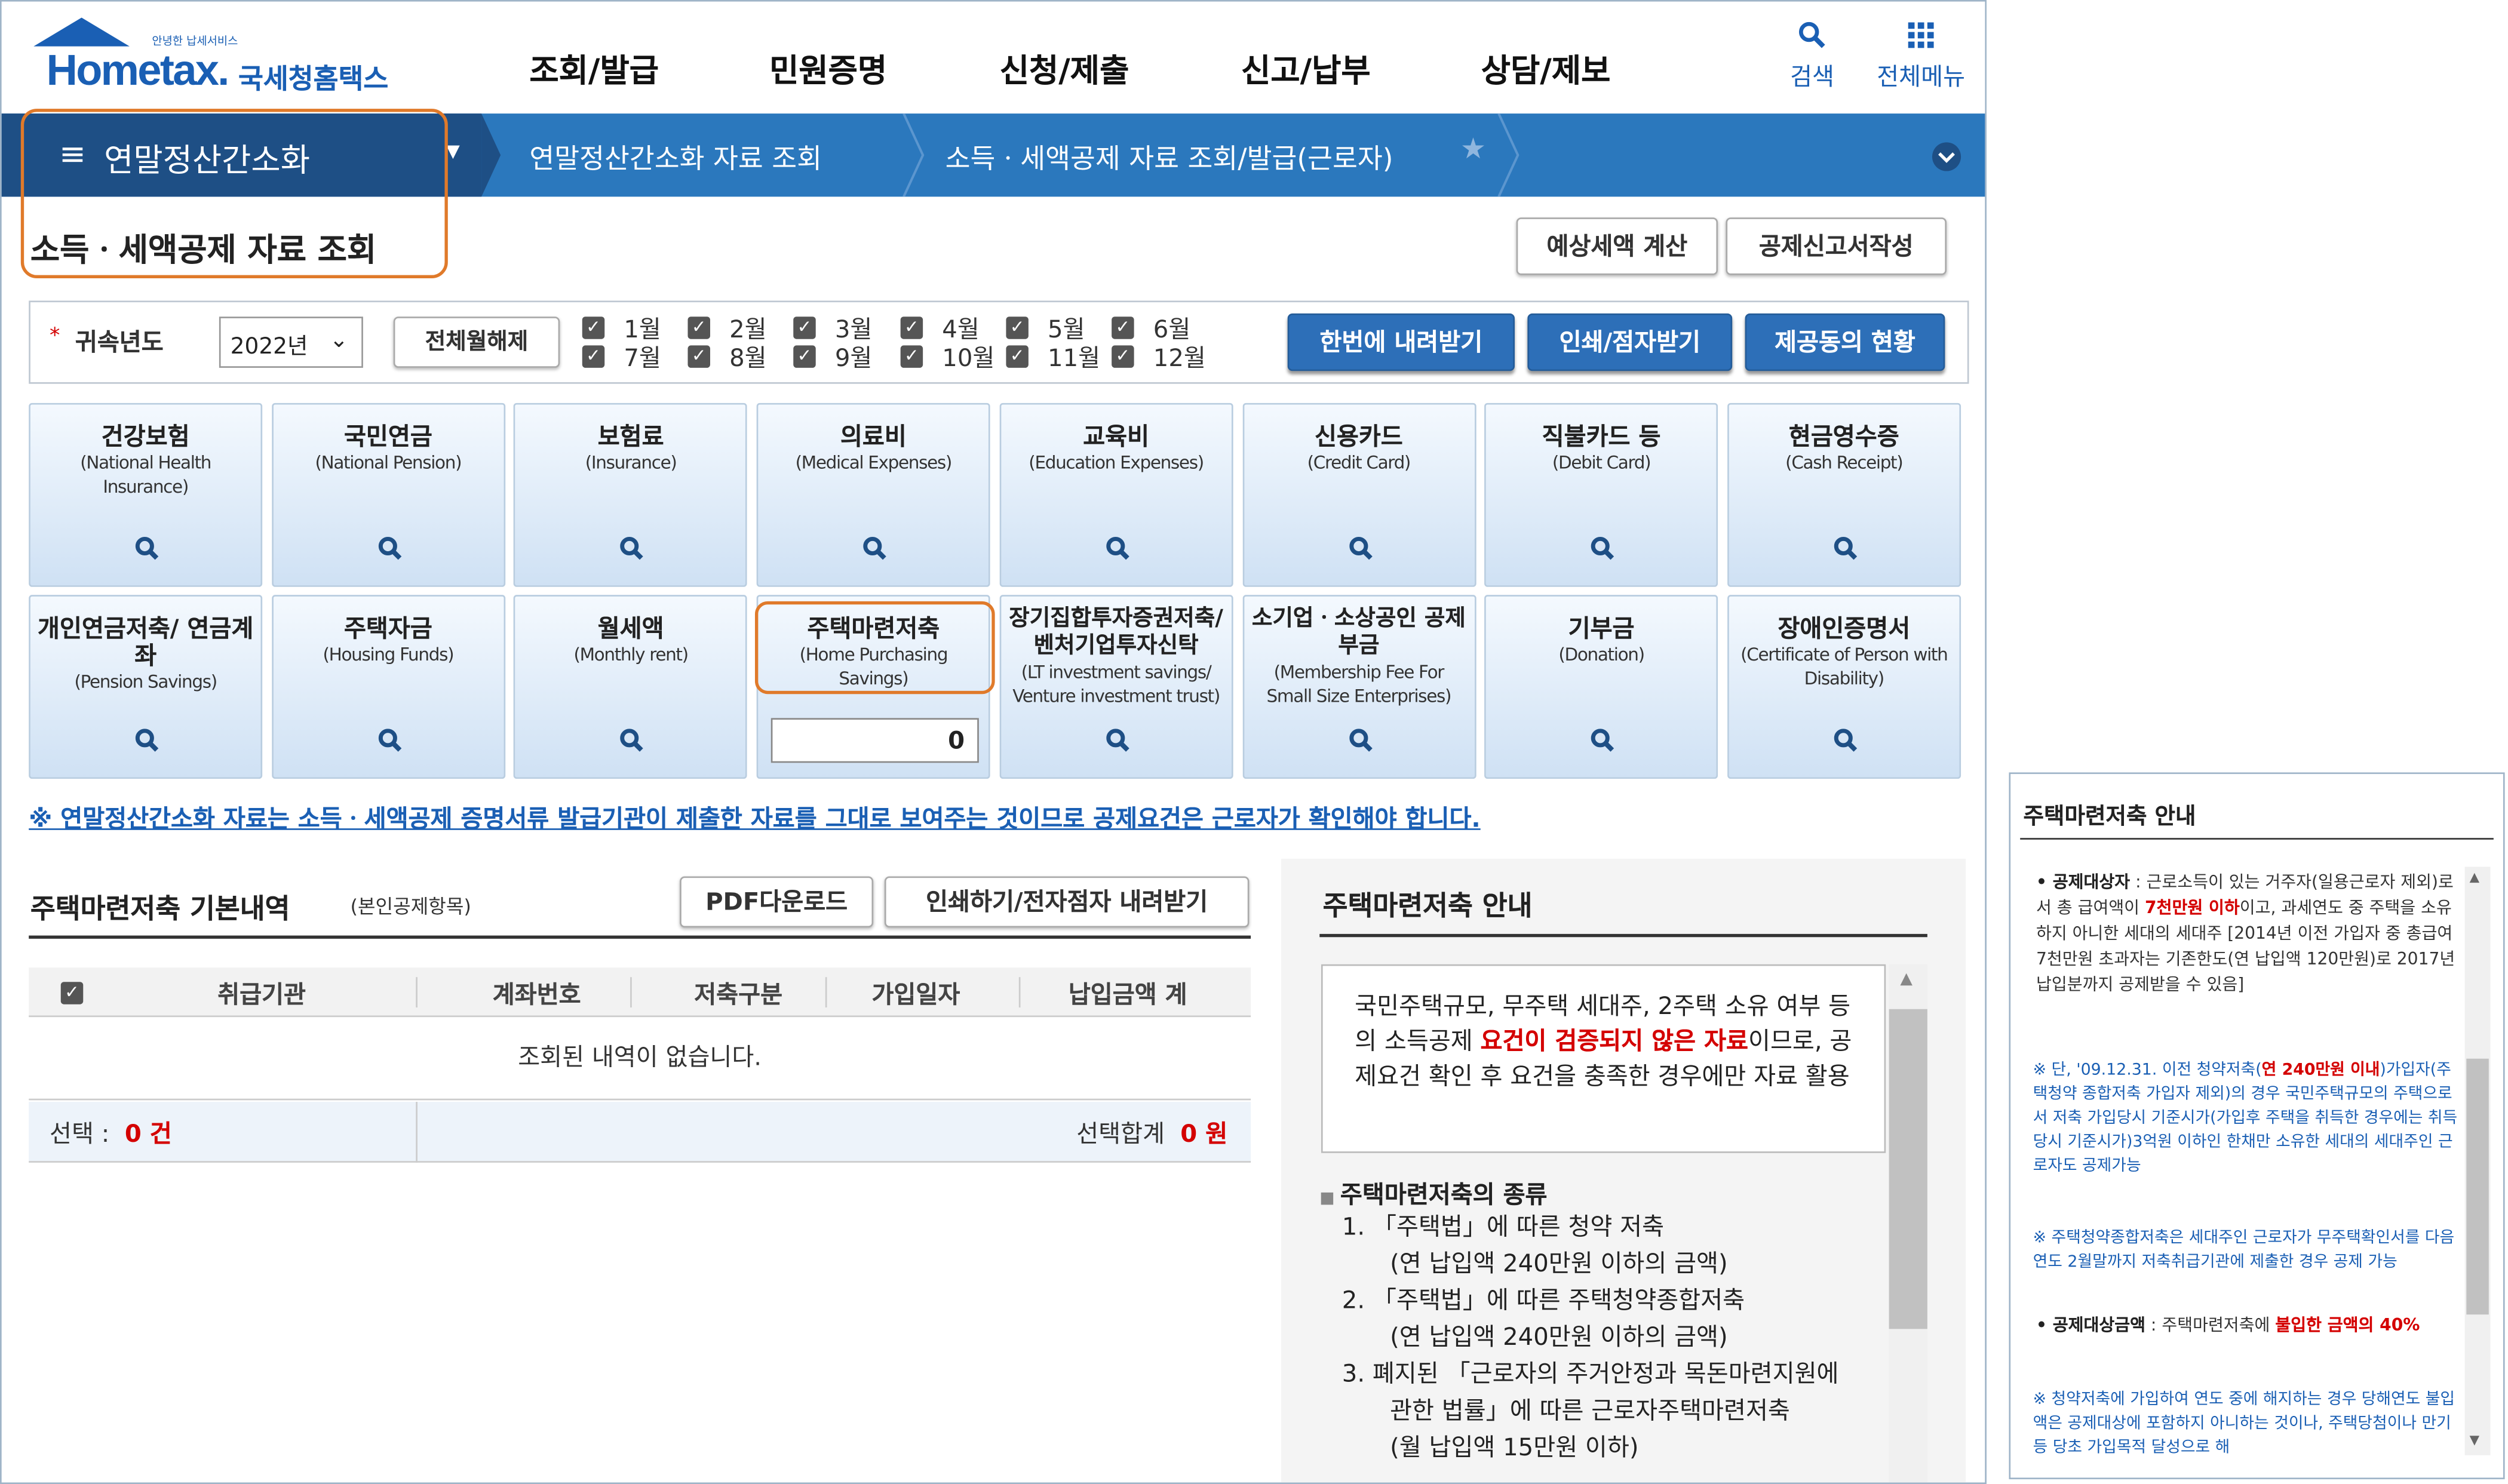 The width and height of the screenshot is (2508, 1484). What do you see at coordinates (388, 687) in the screenshot?
I see `deduction-card: 주택자금 (Housing Funds)` at bounding box center [388, 687].